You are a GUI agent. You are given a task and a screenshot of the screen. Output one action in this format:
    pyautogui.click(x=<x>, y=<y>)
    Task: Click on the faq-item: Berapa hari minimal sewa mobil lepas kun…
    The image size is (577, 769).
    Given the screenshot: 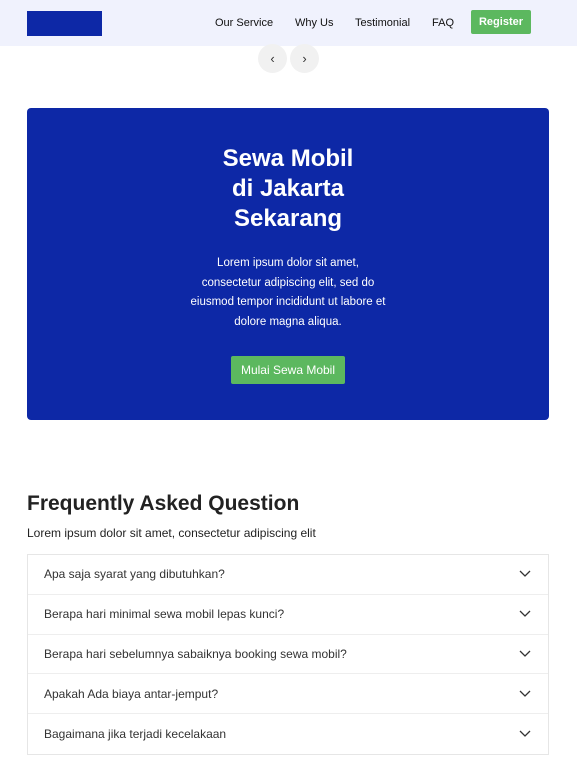 What is the action you would take?
    pyautogui.click(x=288, y=615)
    